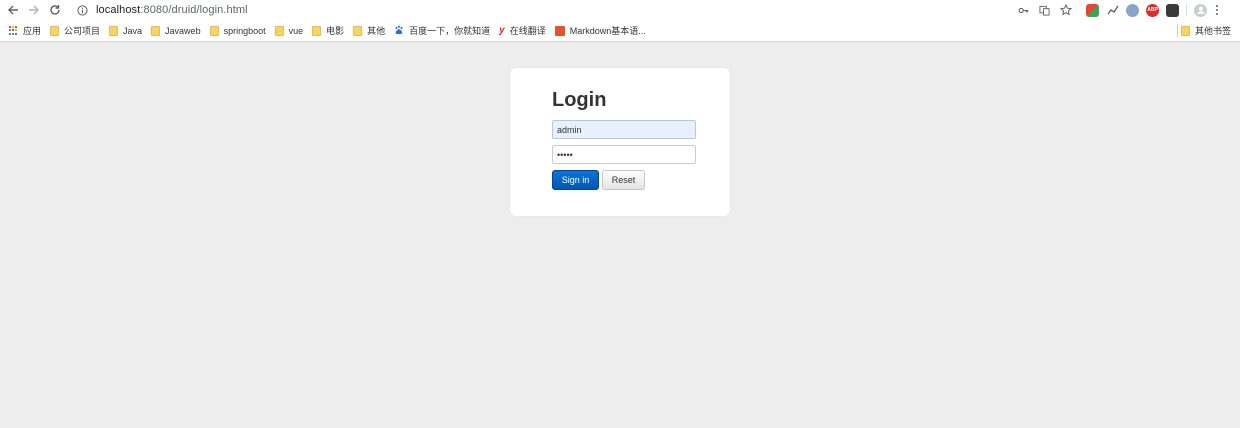 The width and height of the screenshot is (1240, 428). I want to click on bookmark-label: 公司项目, so click(82, 31).